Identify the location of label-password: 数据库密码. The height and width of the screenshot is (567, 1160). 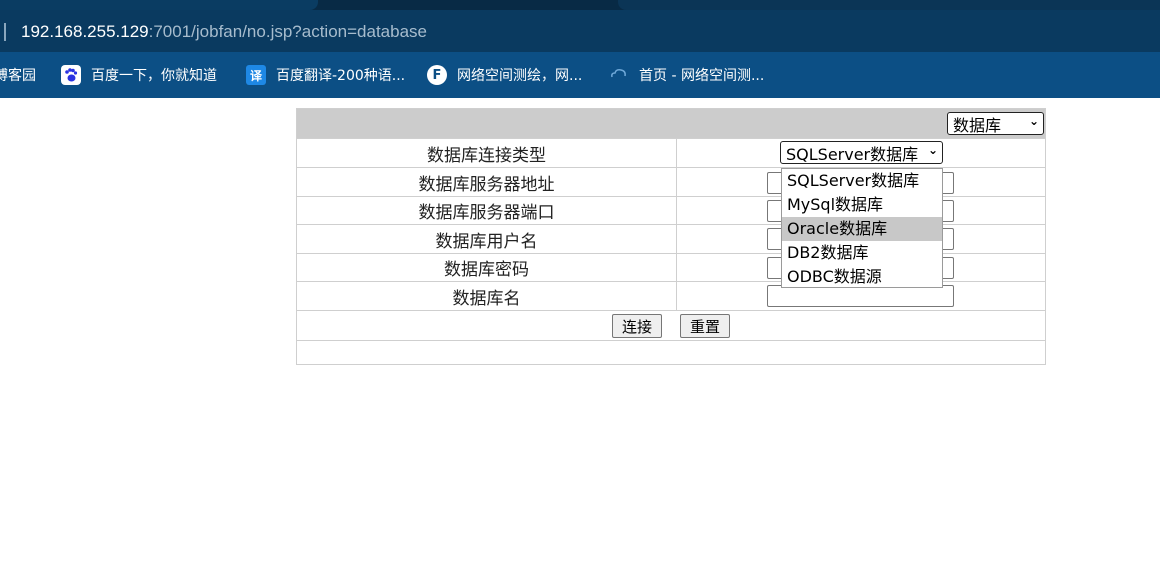
(487, 267).